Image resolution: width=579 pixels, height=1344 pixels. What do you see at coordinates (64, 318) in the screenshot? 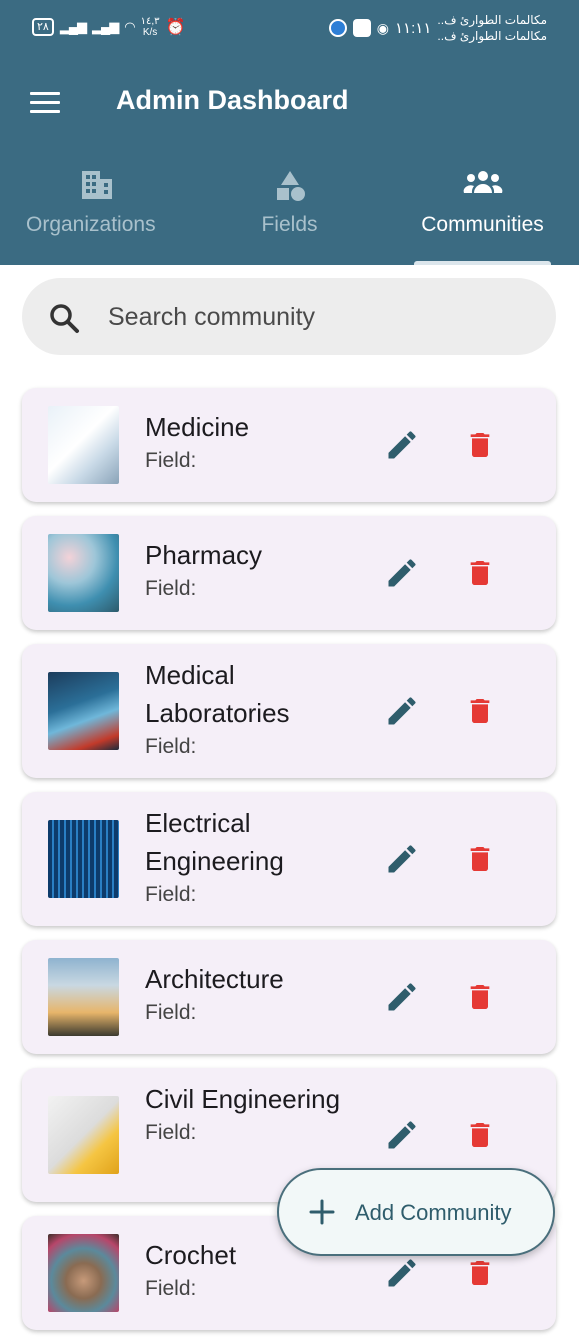
I see `search-icon` at bounding box center [64, 318].